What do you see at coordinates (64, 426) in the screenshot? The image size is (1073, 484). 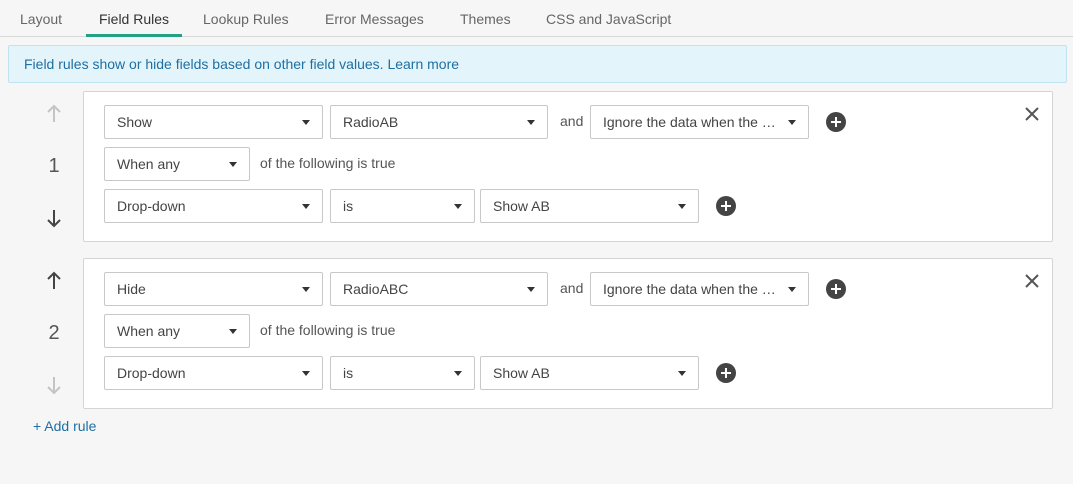 I see `add-rule-link: + Add rule` at bounding box center [64, 426].